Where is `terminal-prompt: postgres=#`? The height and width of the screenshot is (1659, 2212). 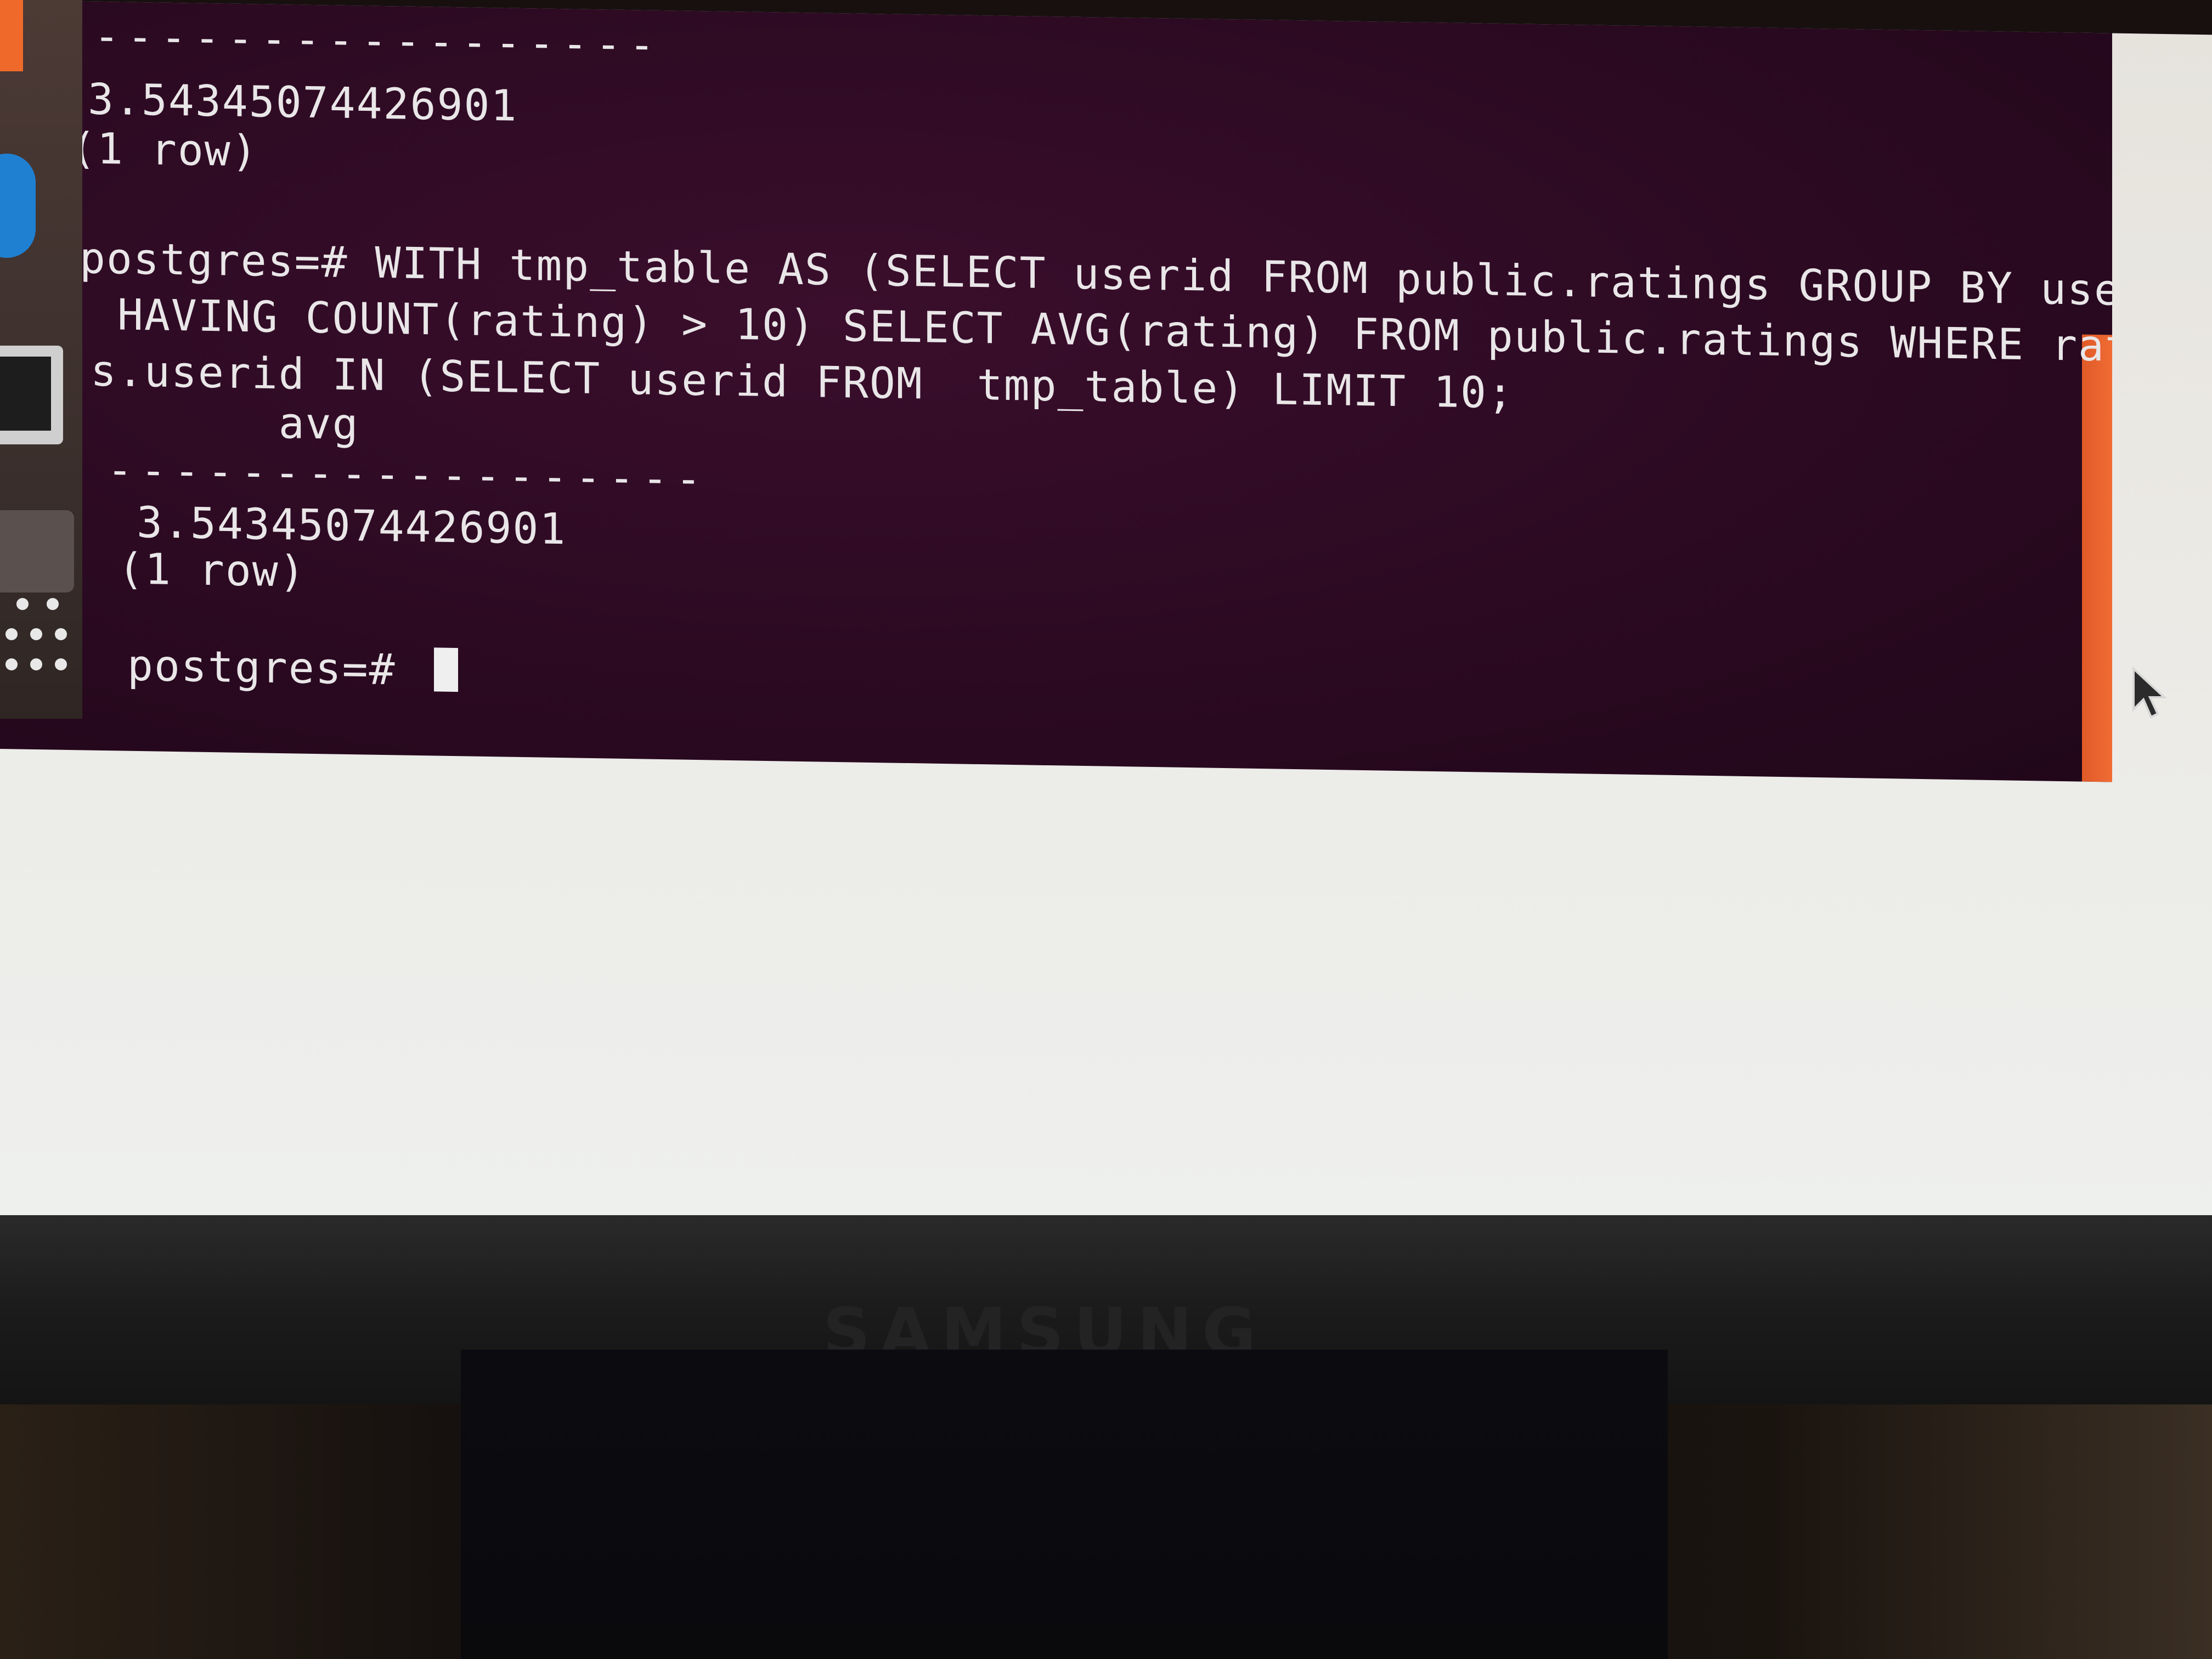 terminal-prompt: postgres=# is located at coordinates (292, 668).